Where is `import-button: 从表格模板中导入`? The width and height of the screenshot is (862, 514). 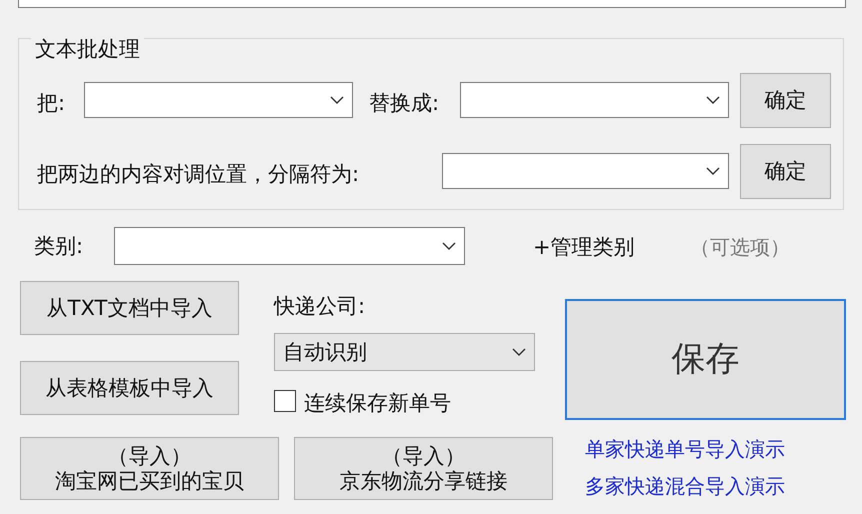 import-button: 从表格模板中导入 is located at coordinates (129, 388).